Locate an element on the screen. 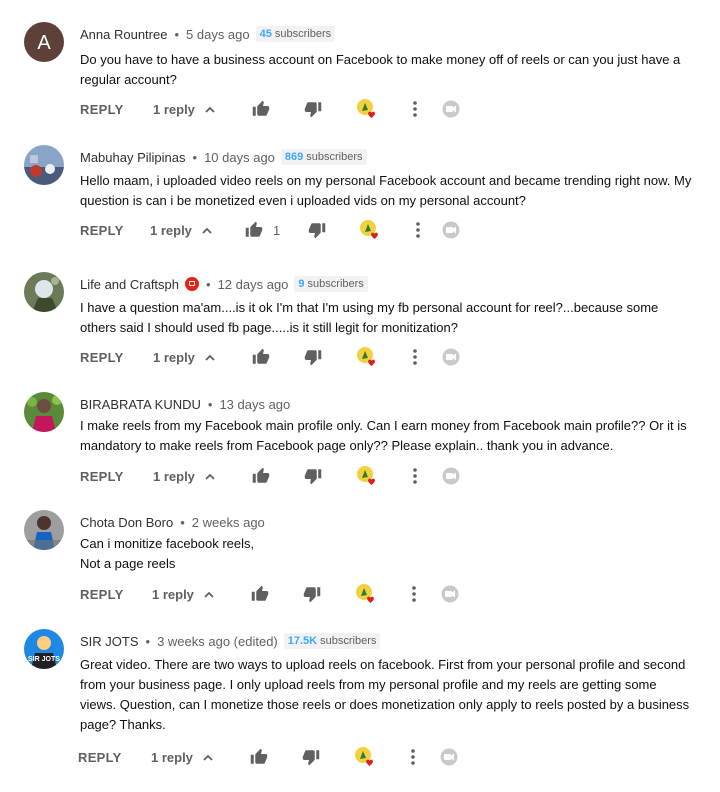  owner-badge-icon is located at coordinates (192, 284).